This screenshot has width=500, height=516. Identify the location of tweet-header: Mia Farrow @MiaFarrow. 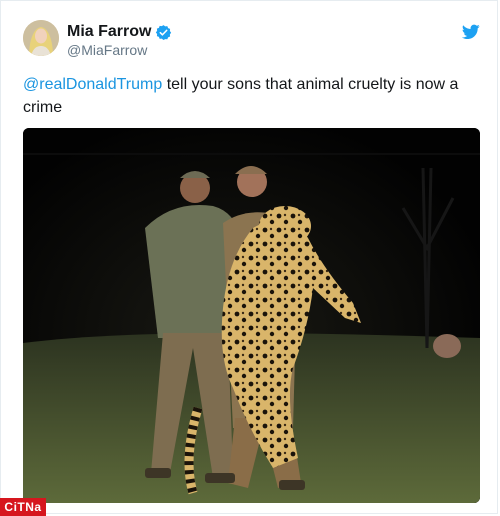
(253, 41).